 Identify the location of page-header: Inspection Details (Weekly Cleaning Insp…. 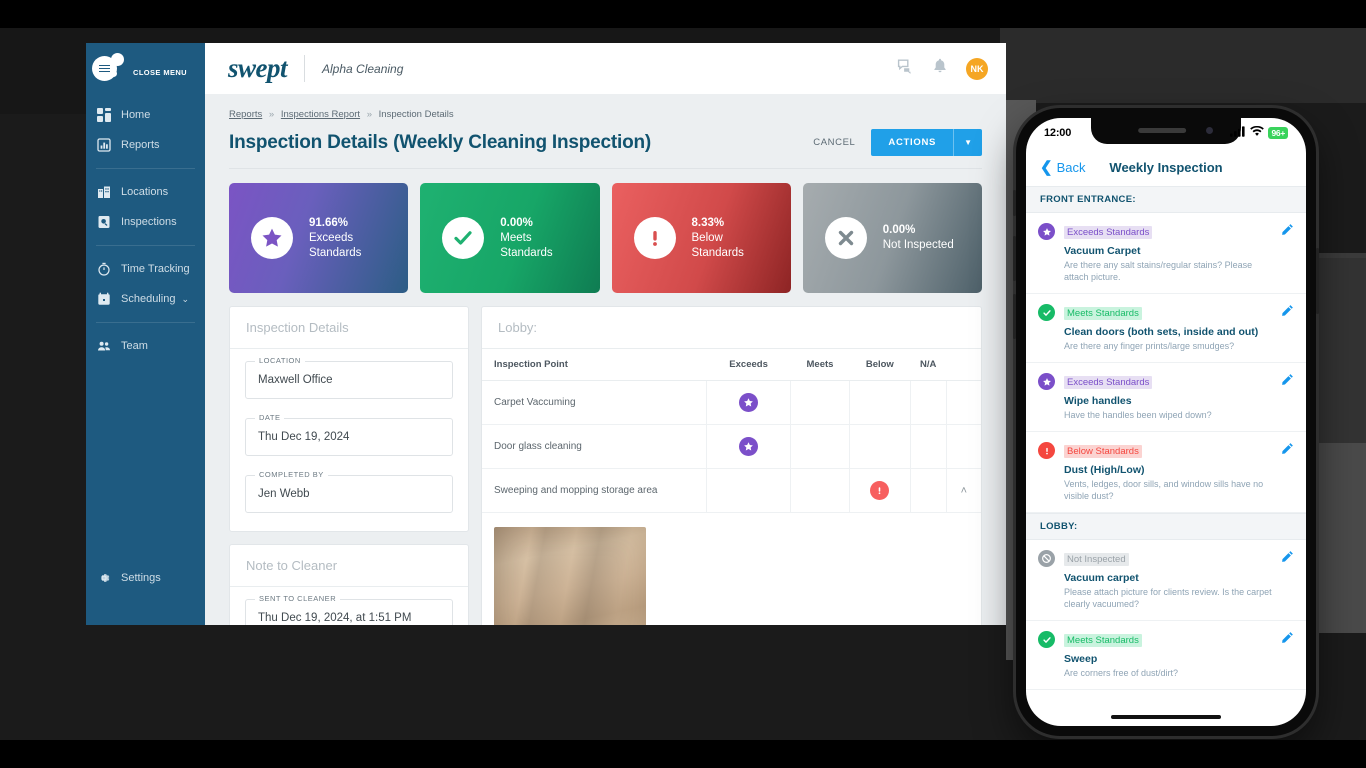
(605, 142).